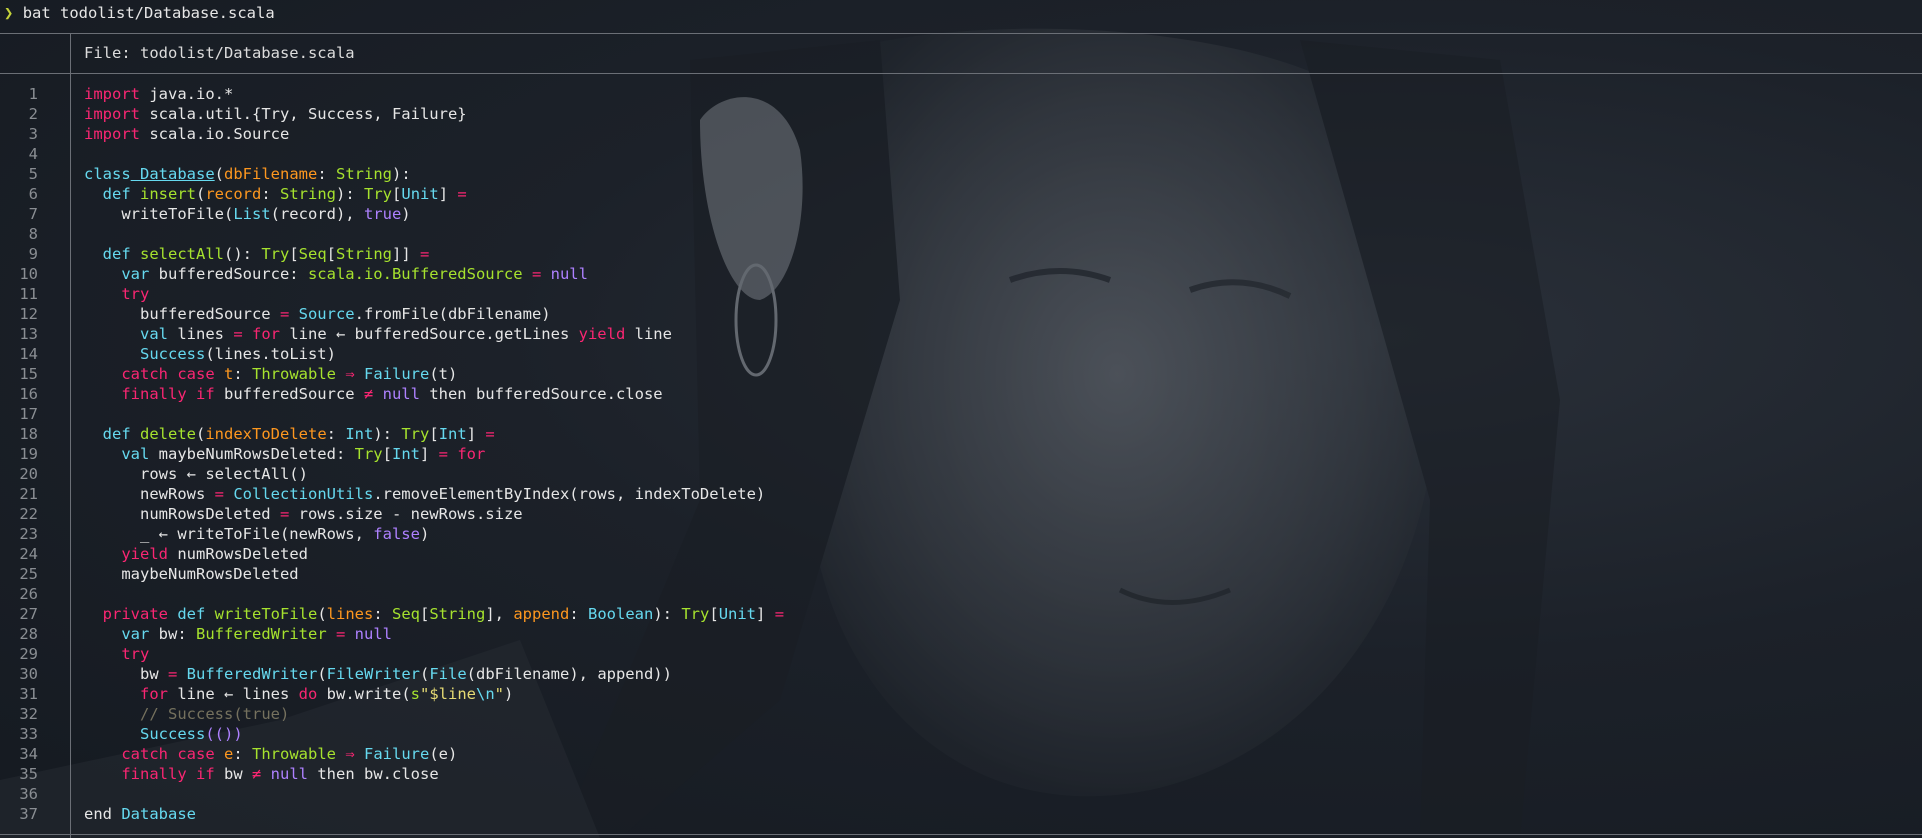 The height and width of the screenshot is (838, 1922). I want to click on line-number: 17, so click(28, 414).